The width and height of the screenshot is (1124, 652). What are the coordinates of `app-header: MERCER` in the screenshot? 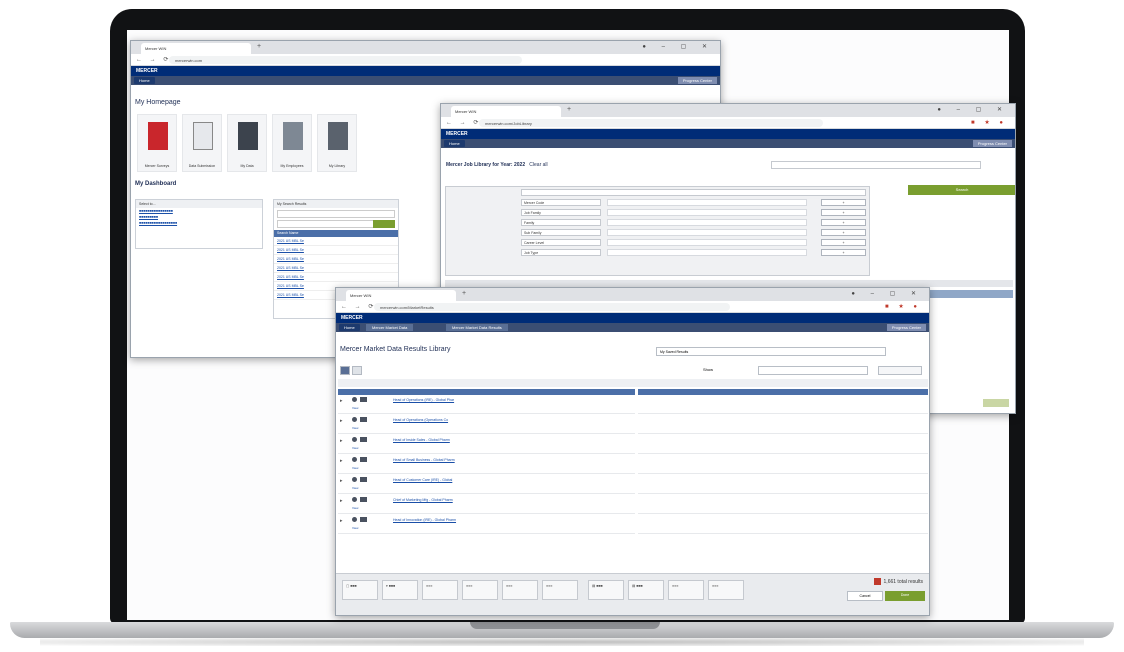 It's located at (632, 318).